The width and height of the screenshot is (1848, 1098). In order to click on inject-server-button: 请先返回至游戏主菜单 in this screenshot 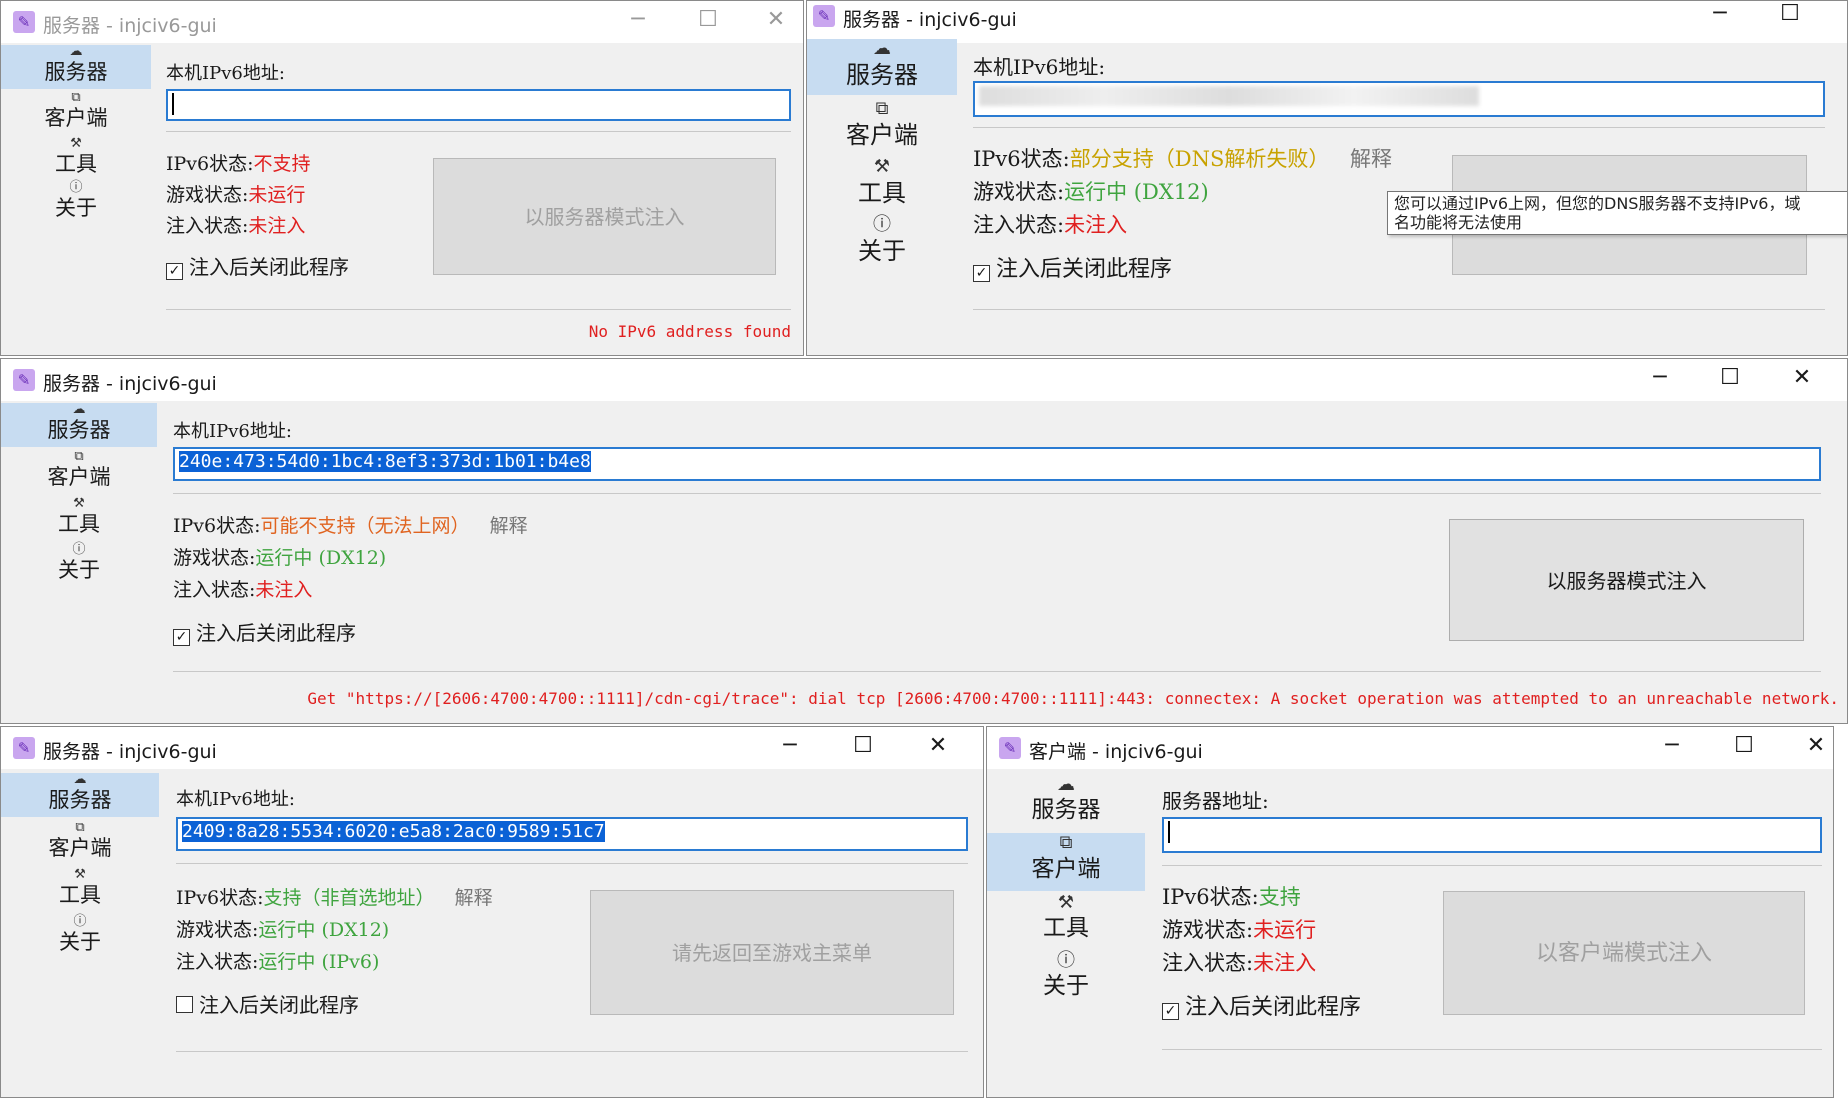, I will do `click(772, 952)`.